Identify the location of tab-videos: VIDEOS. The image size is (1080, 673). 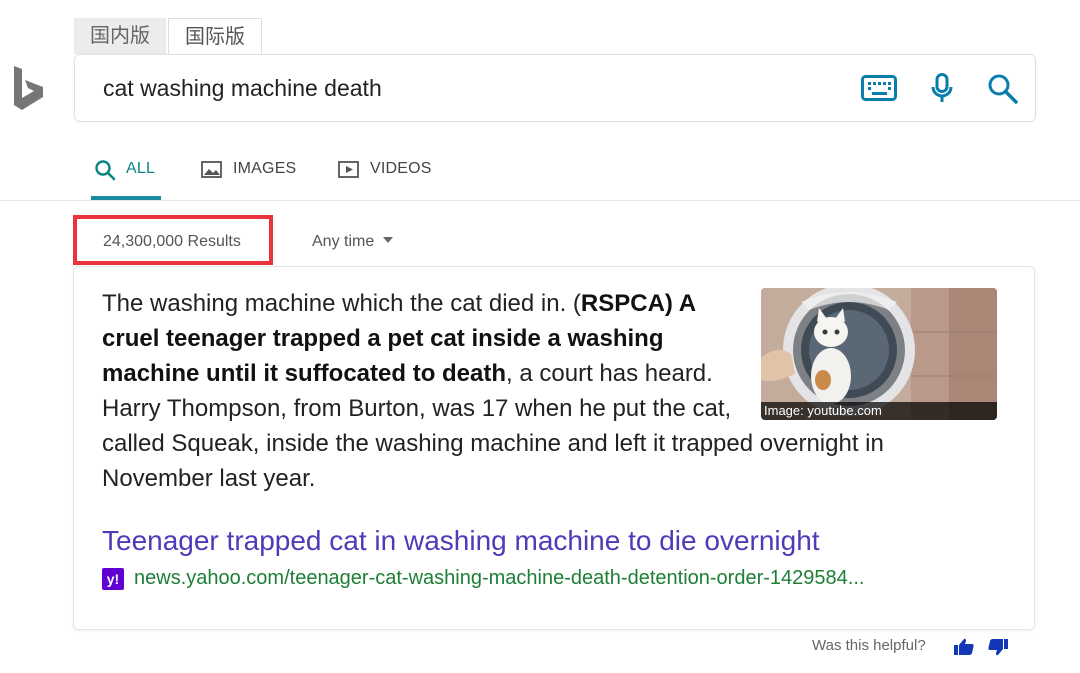
(385, 179).